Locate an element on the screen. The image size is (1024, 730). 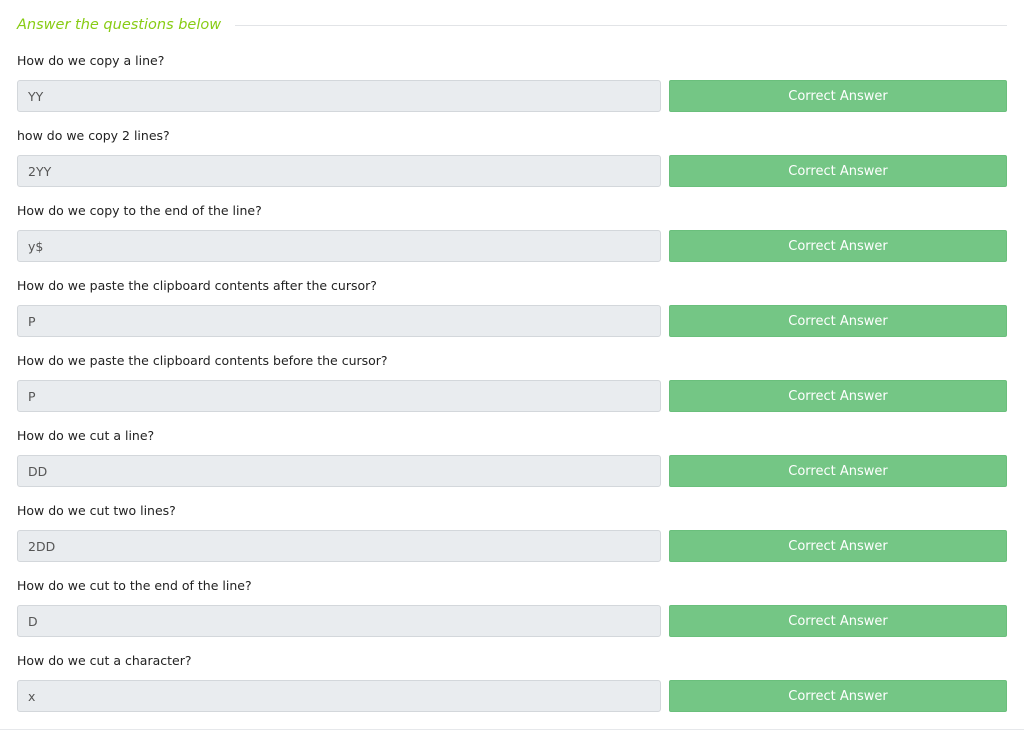
question-label: How do we copy to the end of the line? is located at coordinates (139, 210).